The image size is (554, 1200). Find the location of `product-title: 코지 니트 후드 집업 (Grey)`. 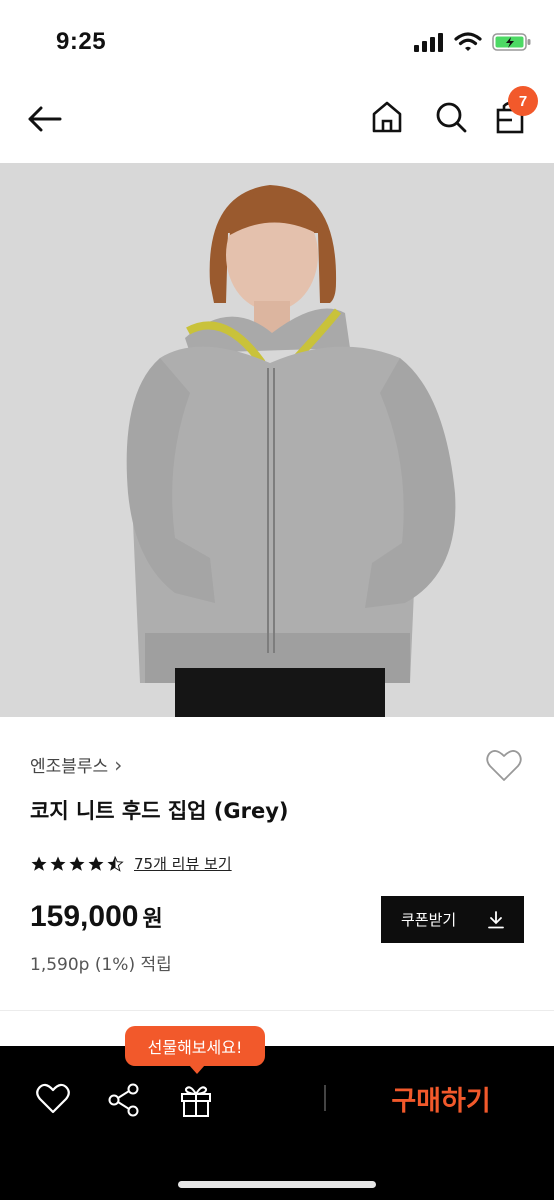

product-title: 코지 니트 후드 집업 (Grey) is located at coordinates (159, 811).